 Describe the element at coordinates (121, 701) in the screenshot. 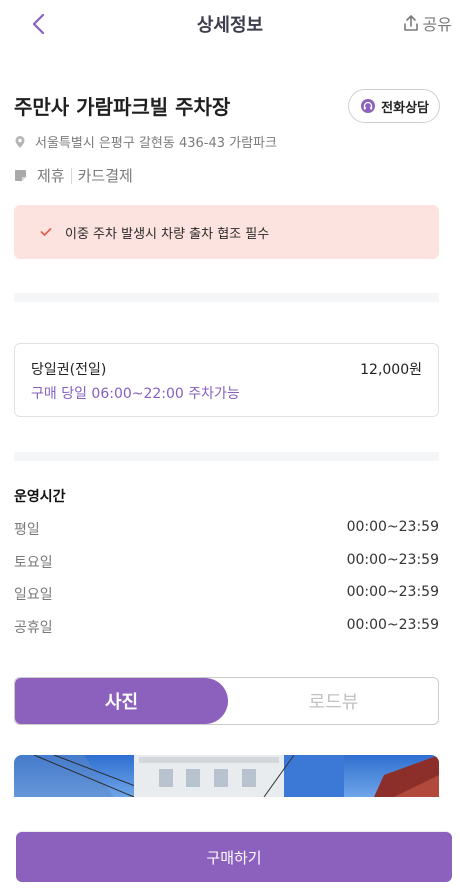

I see `tab-photo: 사진` at that location.